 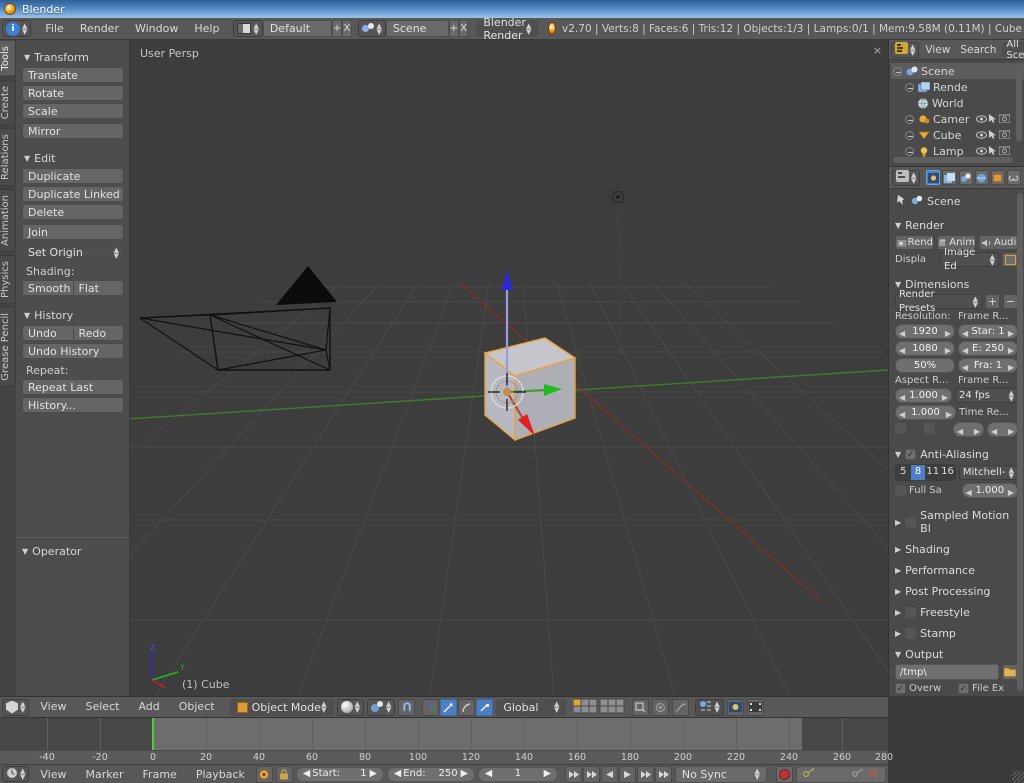 What do you see at coordinates (73, 158) in the screenshot?
I see `panel-edit-header: ▼ Edit` at bounding box center [73, 158].